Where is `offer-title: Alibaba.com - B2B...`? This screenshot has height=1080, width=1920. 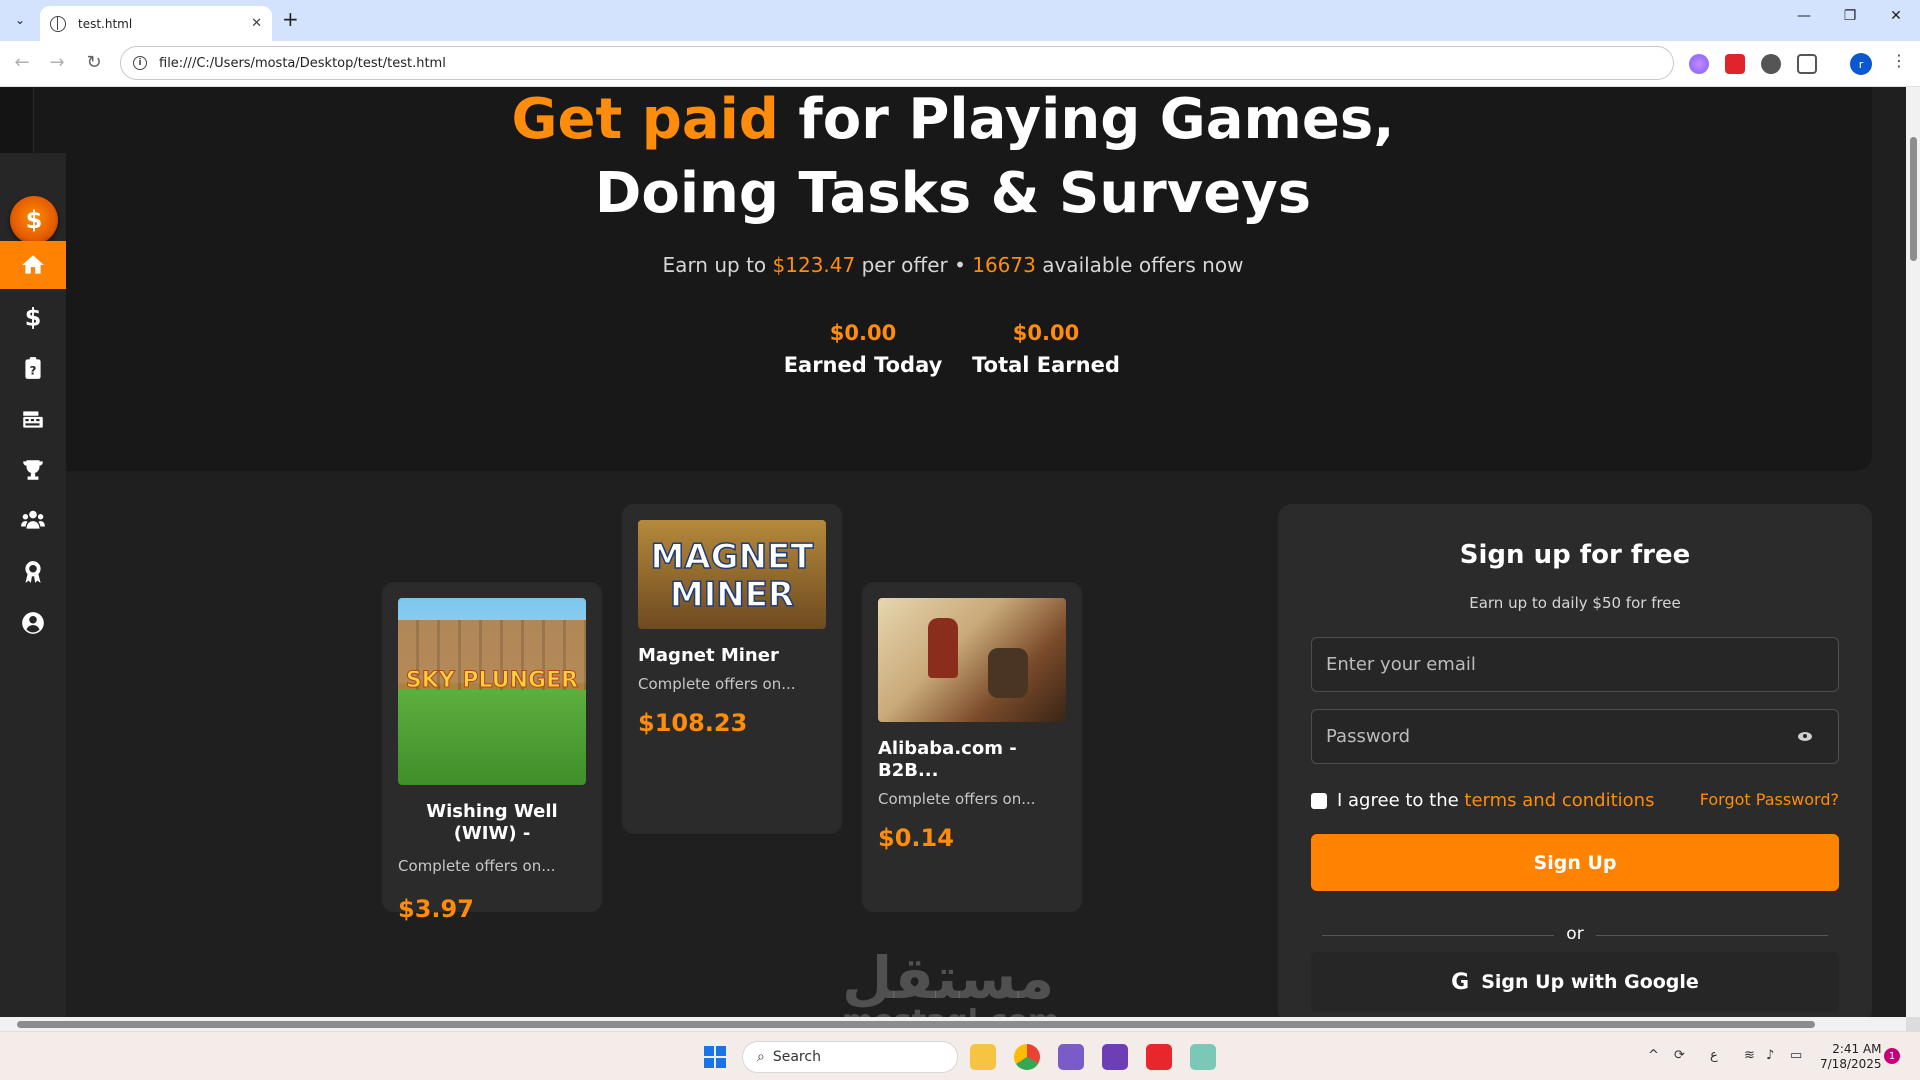 offer-title: Alibaba.com - B2B... is located at coordinates (947, 759).